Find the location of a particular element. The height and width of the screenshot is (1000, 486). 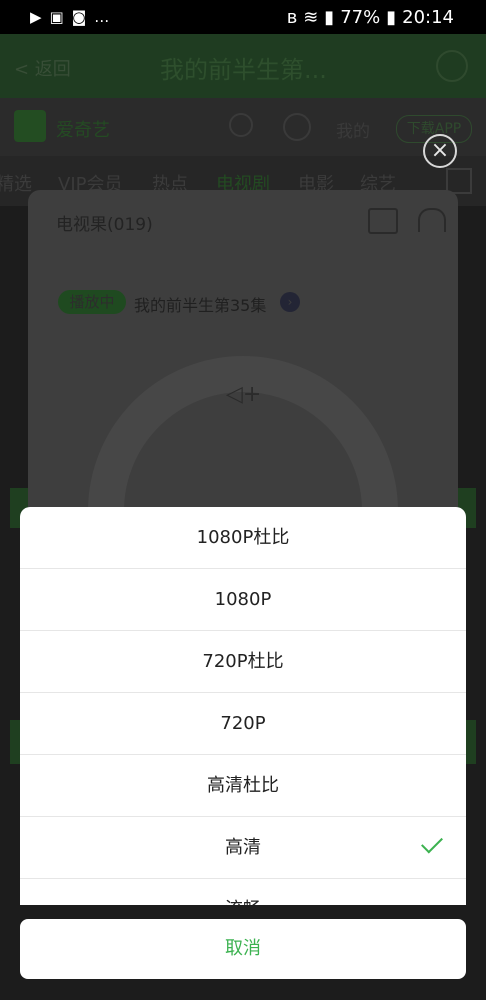

wifi-icon: ≋ is located at coordinates (311, 17).